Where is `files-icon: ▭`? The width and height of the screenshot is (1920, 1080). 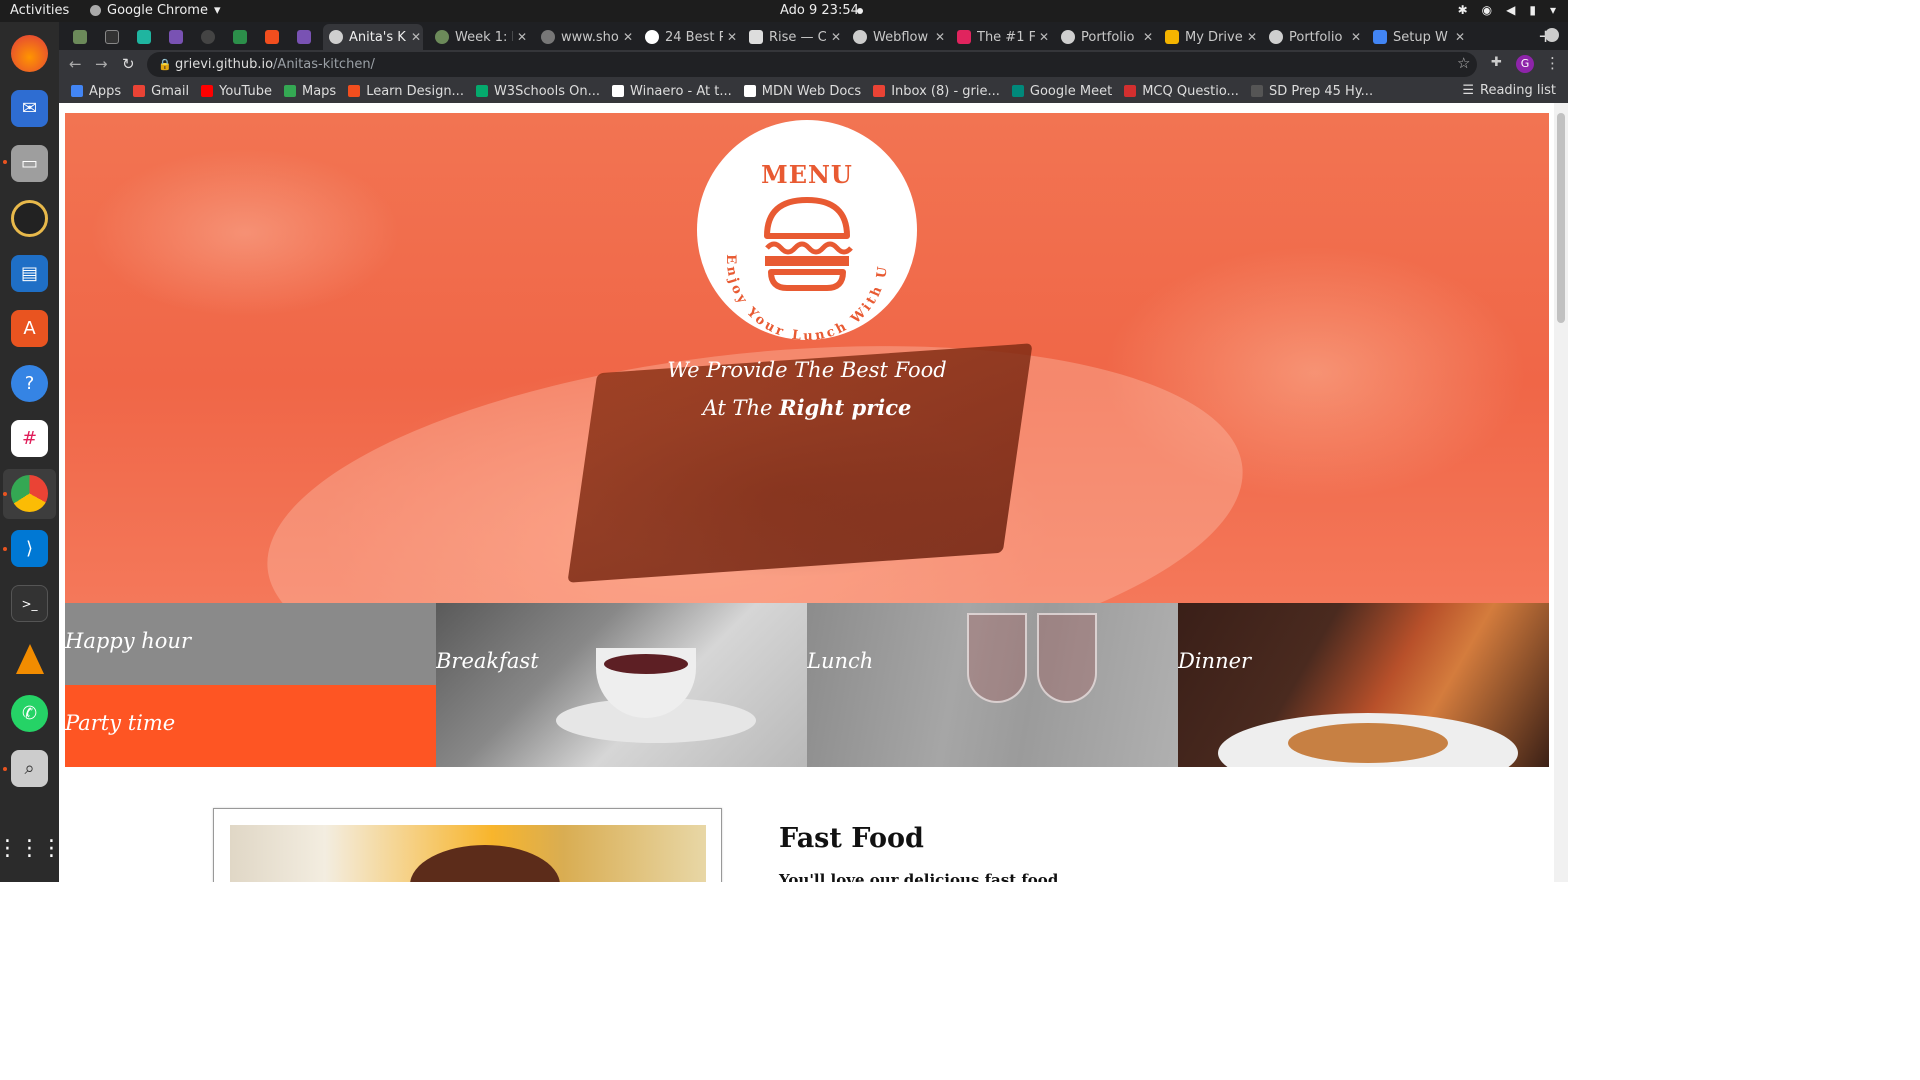 files-icon: ▭ is located at coordinates (29, 163).